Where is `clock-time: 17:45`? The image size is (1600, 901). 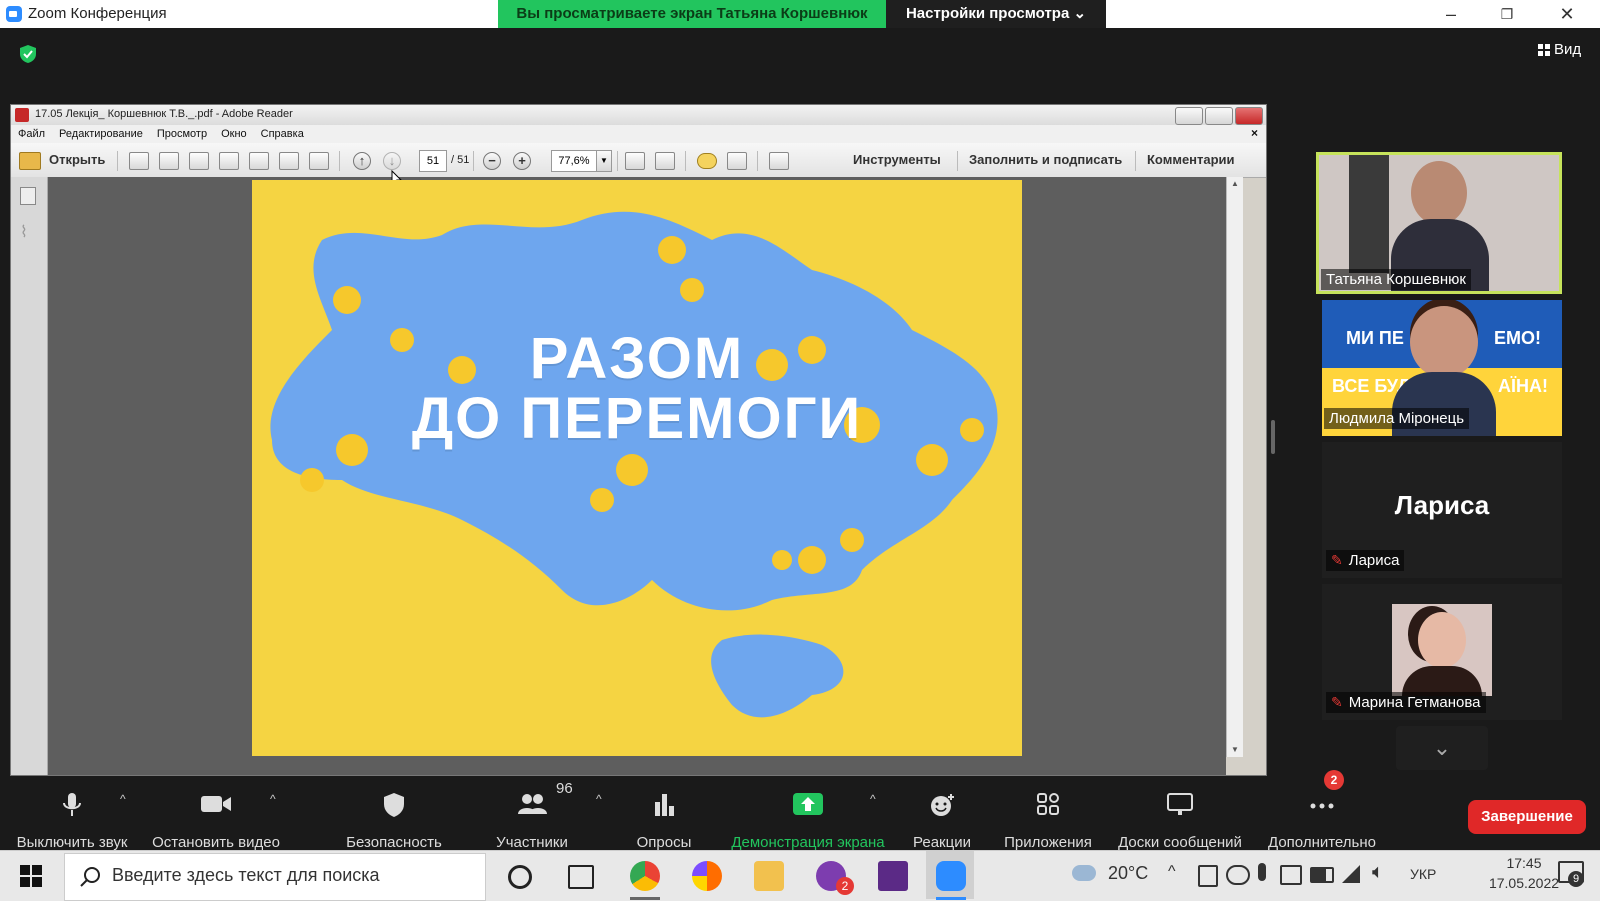 clock-time: 17:45 is located at coordinates (1524, 863).